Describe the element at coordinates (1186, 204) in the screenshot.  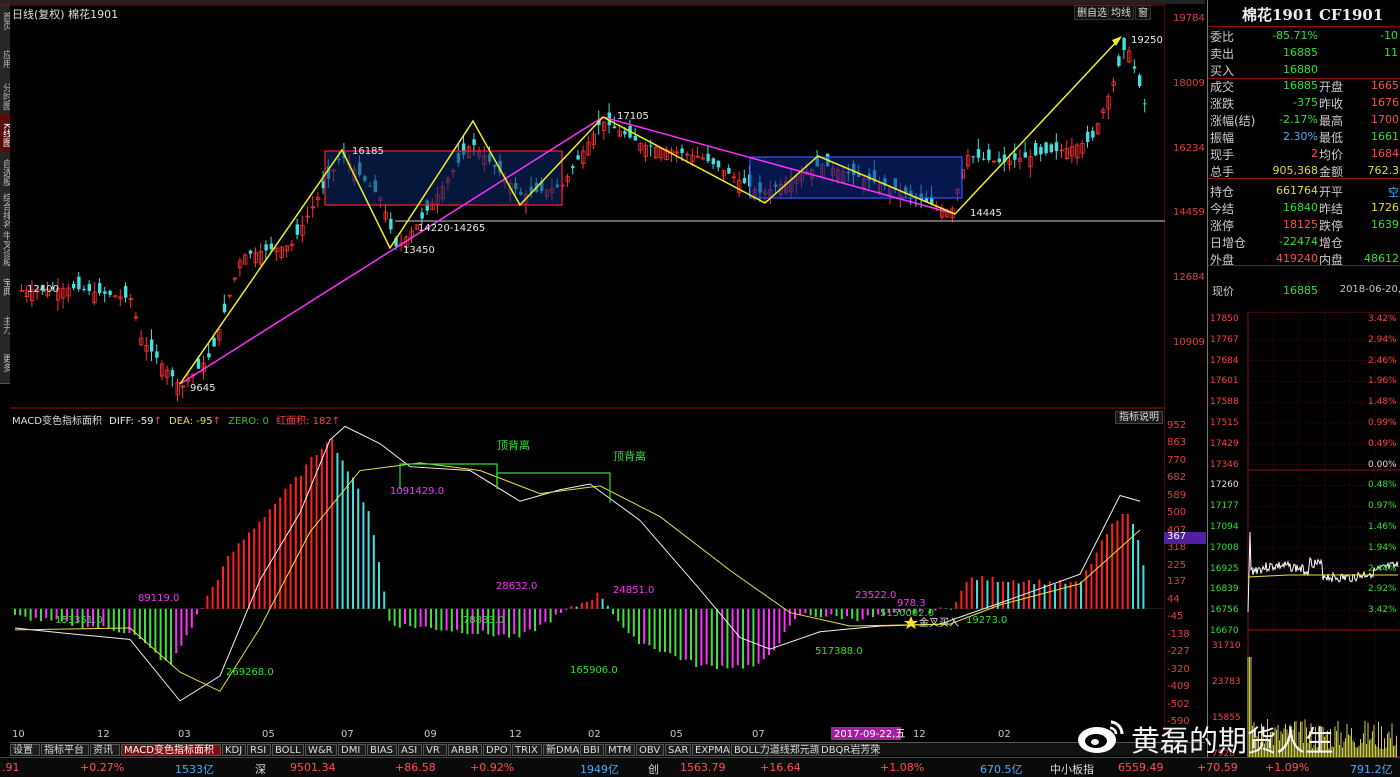
I see `price-axis: 19784 18009 16234 14459 12684 10909` at that location.